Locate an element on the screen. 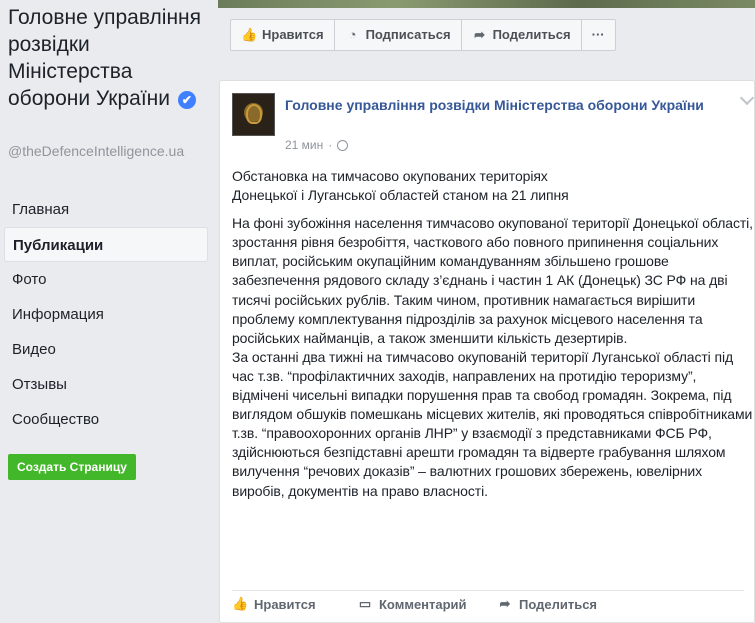 This screenshot has width=755, height=623. page-like-label: Нравится is located at coordinates (293, 34).